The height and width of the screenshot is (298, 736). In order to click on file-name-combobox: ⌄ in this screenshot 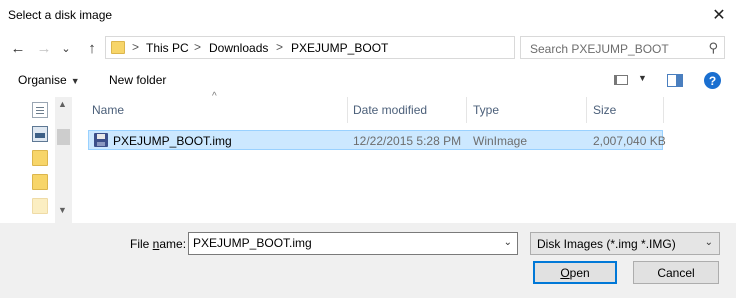, I will do `click(353, 243)`.